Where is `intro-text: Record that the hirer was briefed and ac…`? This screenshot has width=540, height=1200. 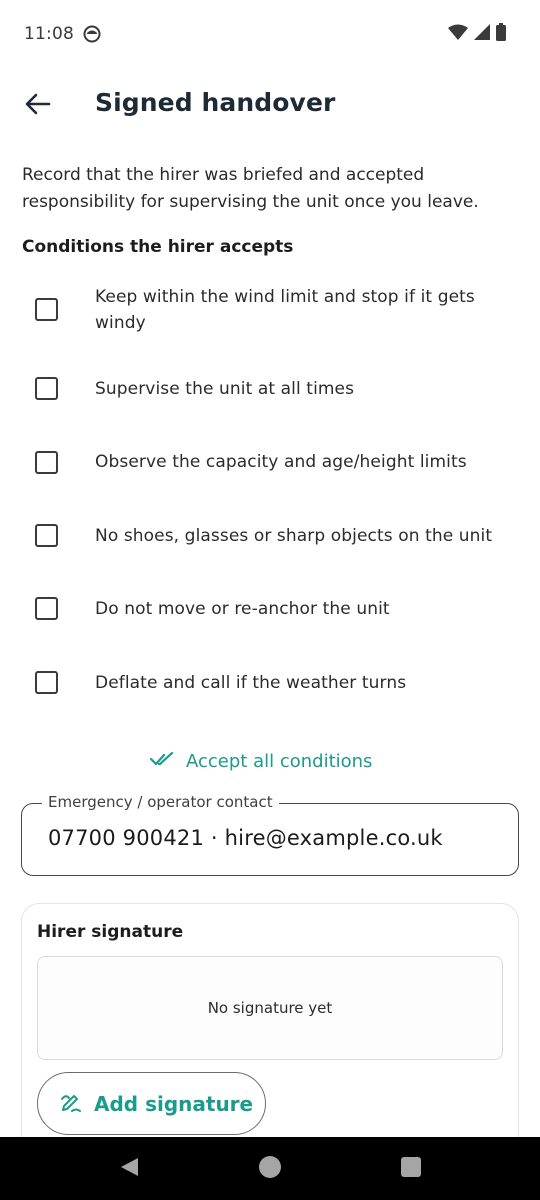
intro-text: Record that the hirer was briefed and ac… is located at coordinates (250, 188).